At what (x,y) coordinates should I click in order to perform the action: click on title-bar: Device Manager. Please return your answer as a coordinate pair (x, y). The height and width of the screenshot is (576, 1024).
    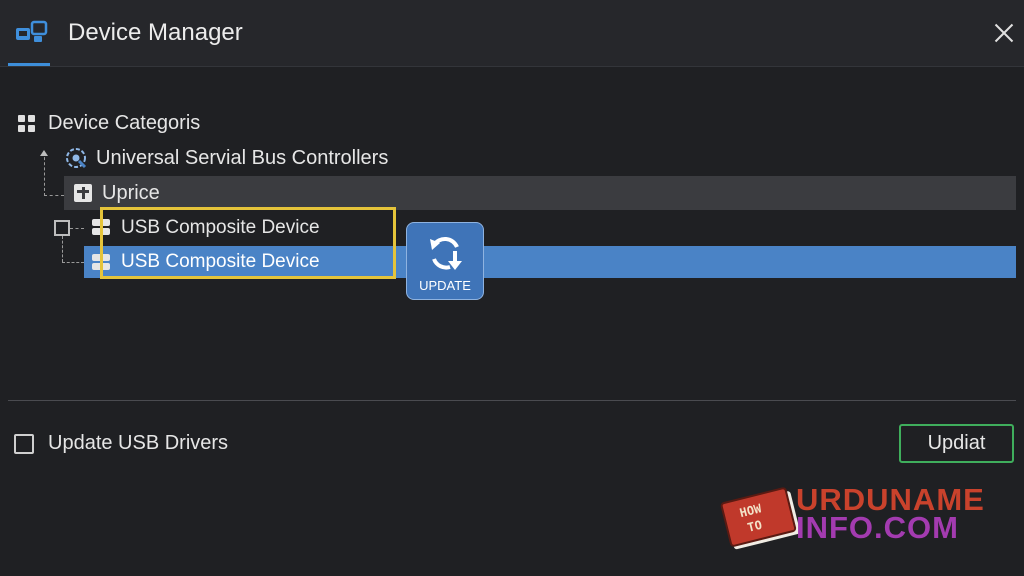
    Looking at the image, I should click on (512, 33).